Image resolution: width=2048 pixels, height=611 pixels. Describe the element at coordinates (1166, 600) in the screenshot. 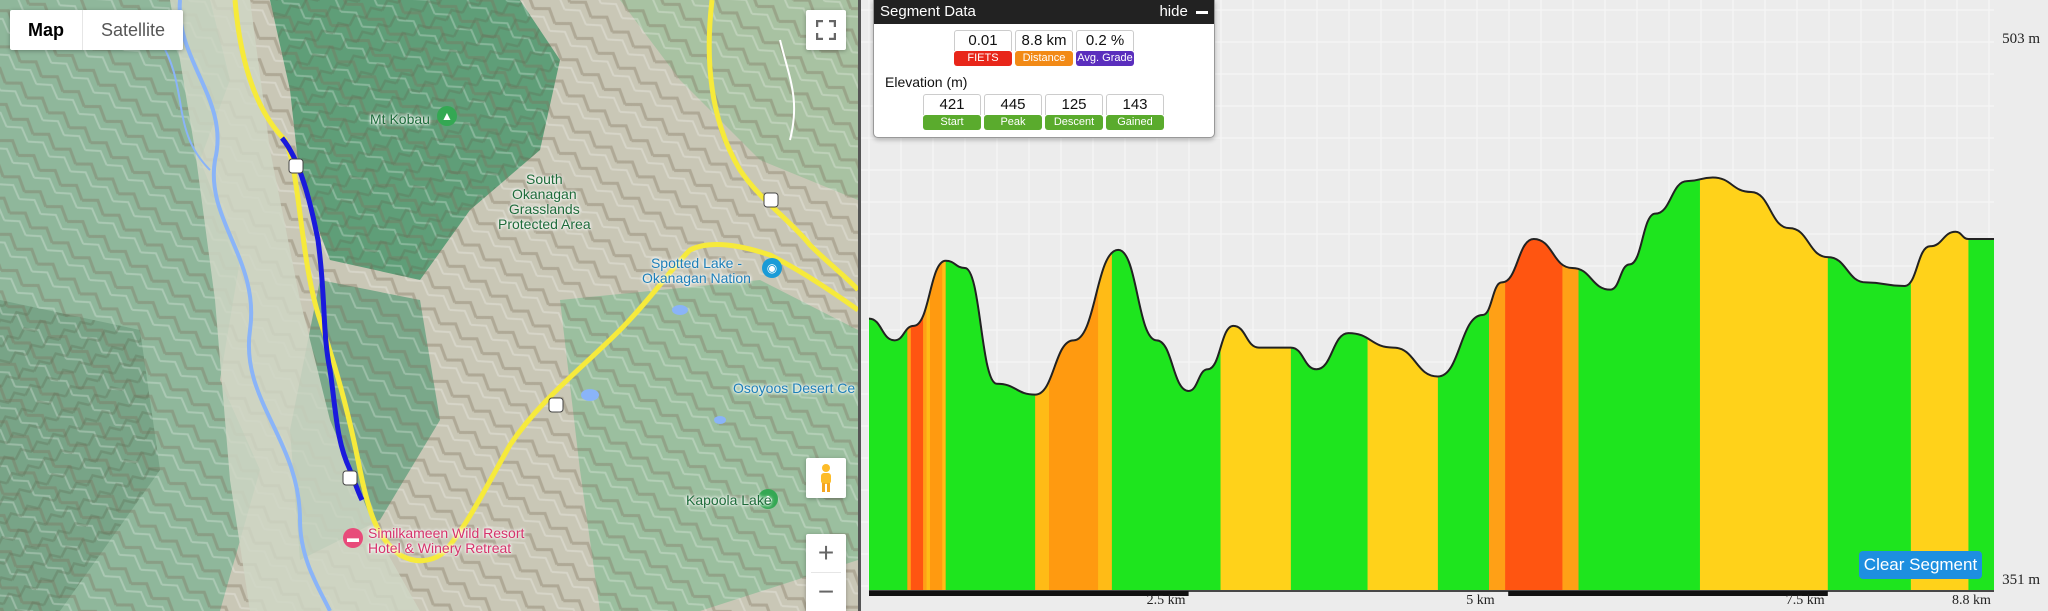

I see `x-tick-label: 2.5 km` at that location.